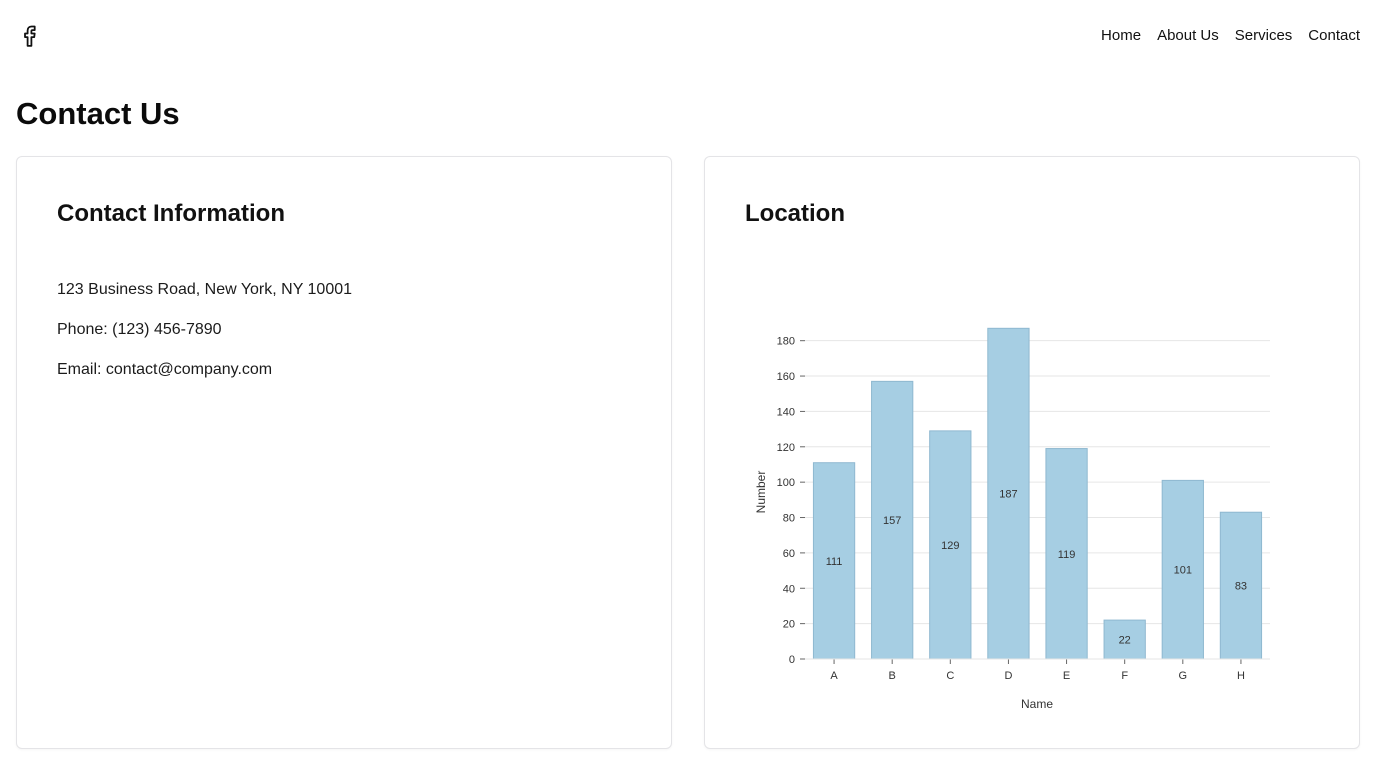  I want to click on bar-value-label: 83, so click(1241, 587).